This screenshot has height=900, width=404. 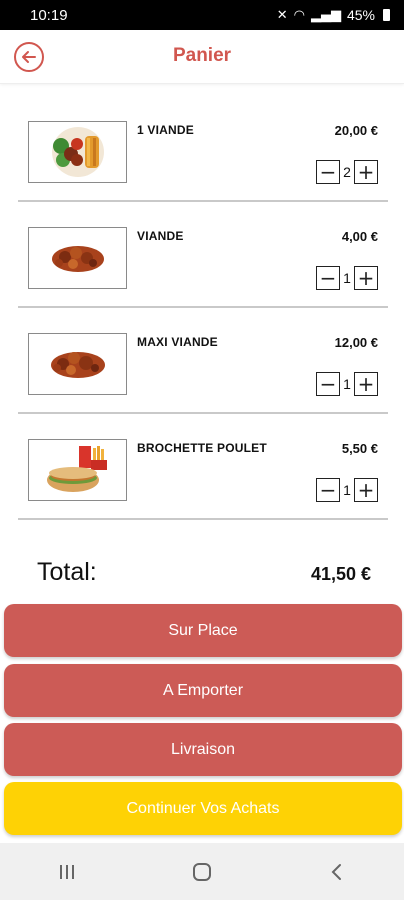 What do you see at coordinates (202, 448) in the screenshot?
I see `item-name: BROCHETTE POULET` at bounding box center [202, 448].